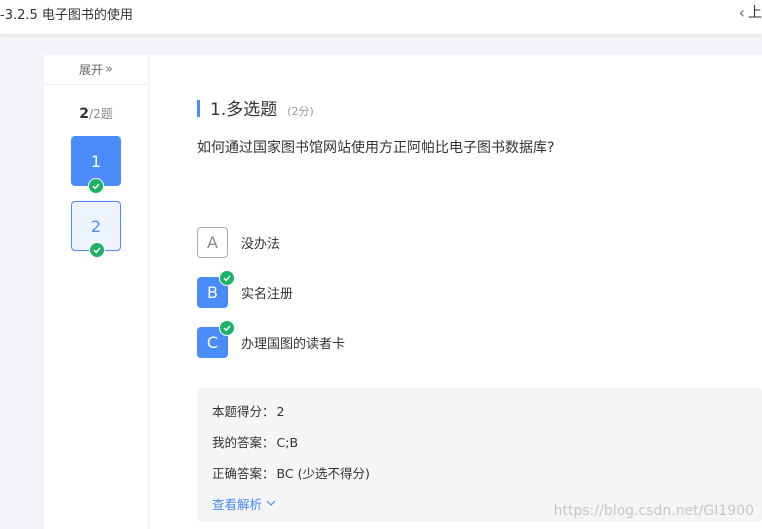  I want to click on correct-answer-row: 正确答案： BC (少选不得分), so click(291, 472).